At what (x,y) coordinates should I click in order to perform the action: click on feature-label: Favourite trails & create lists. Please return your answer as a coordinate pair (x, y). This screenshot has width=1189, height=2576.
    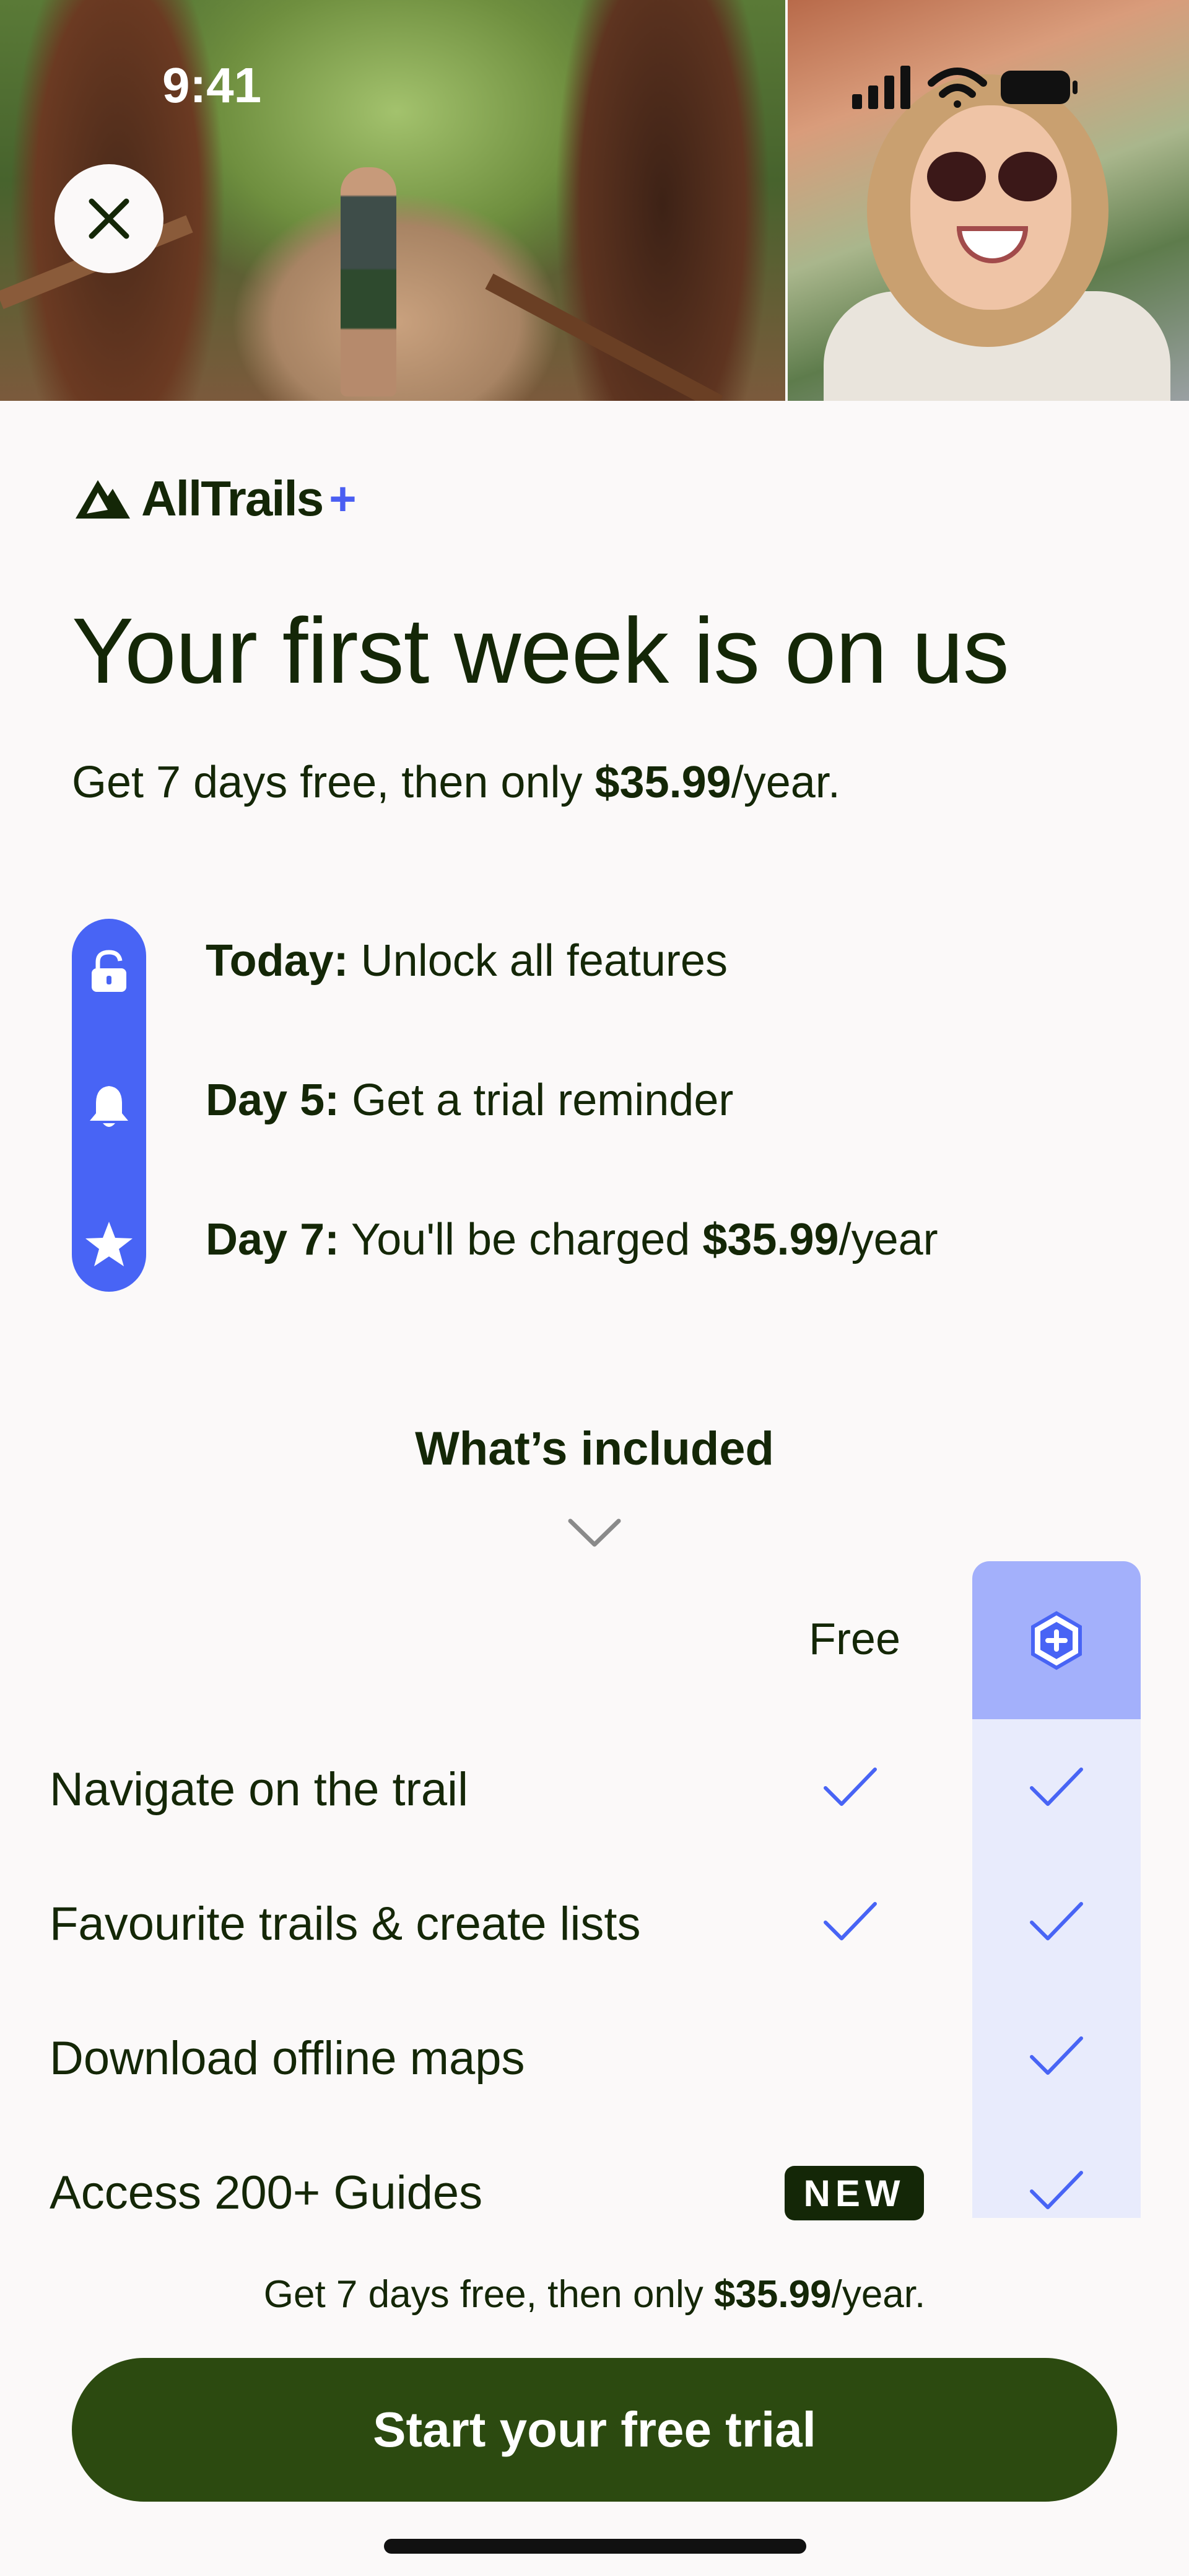
    Looking at the image, I should click on (345, 1924).